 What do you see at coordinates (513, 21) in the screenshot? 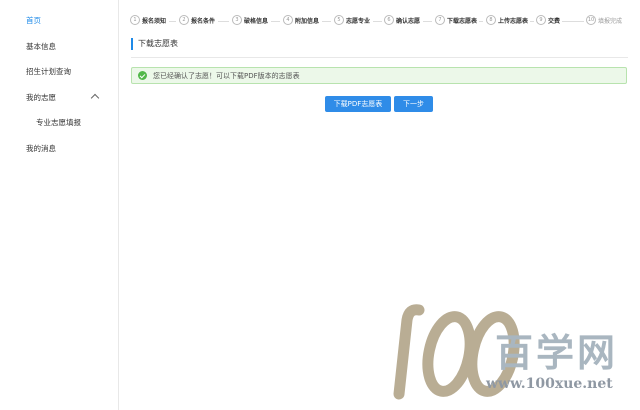
I see `step-label: 上传志愿表` at bounding box center [513, 21].